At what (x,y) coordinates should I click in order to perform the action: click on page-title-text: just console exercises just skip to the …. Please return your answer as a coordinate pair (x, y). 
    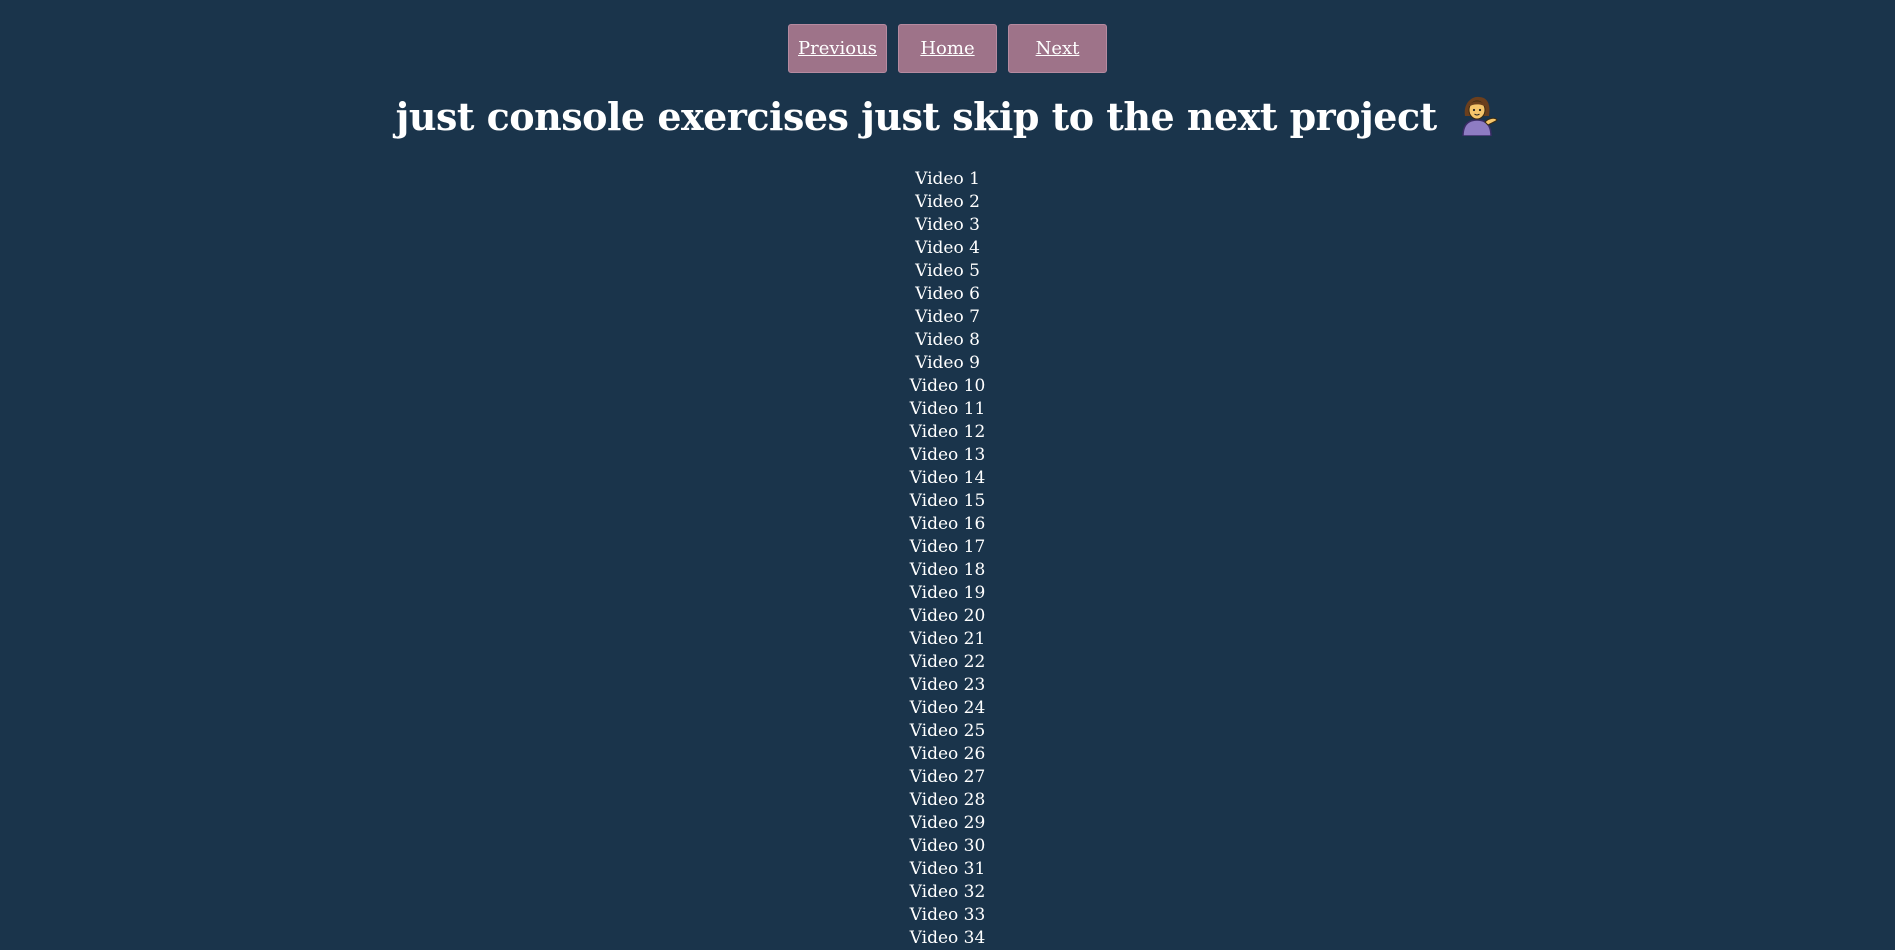
    Looking at the image, I should click on (916, 116).